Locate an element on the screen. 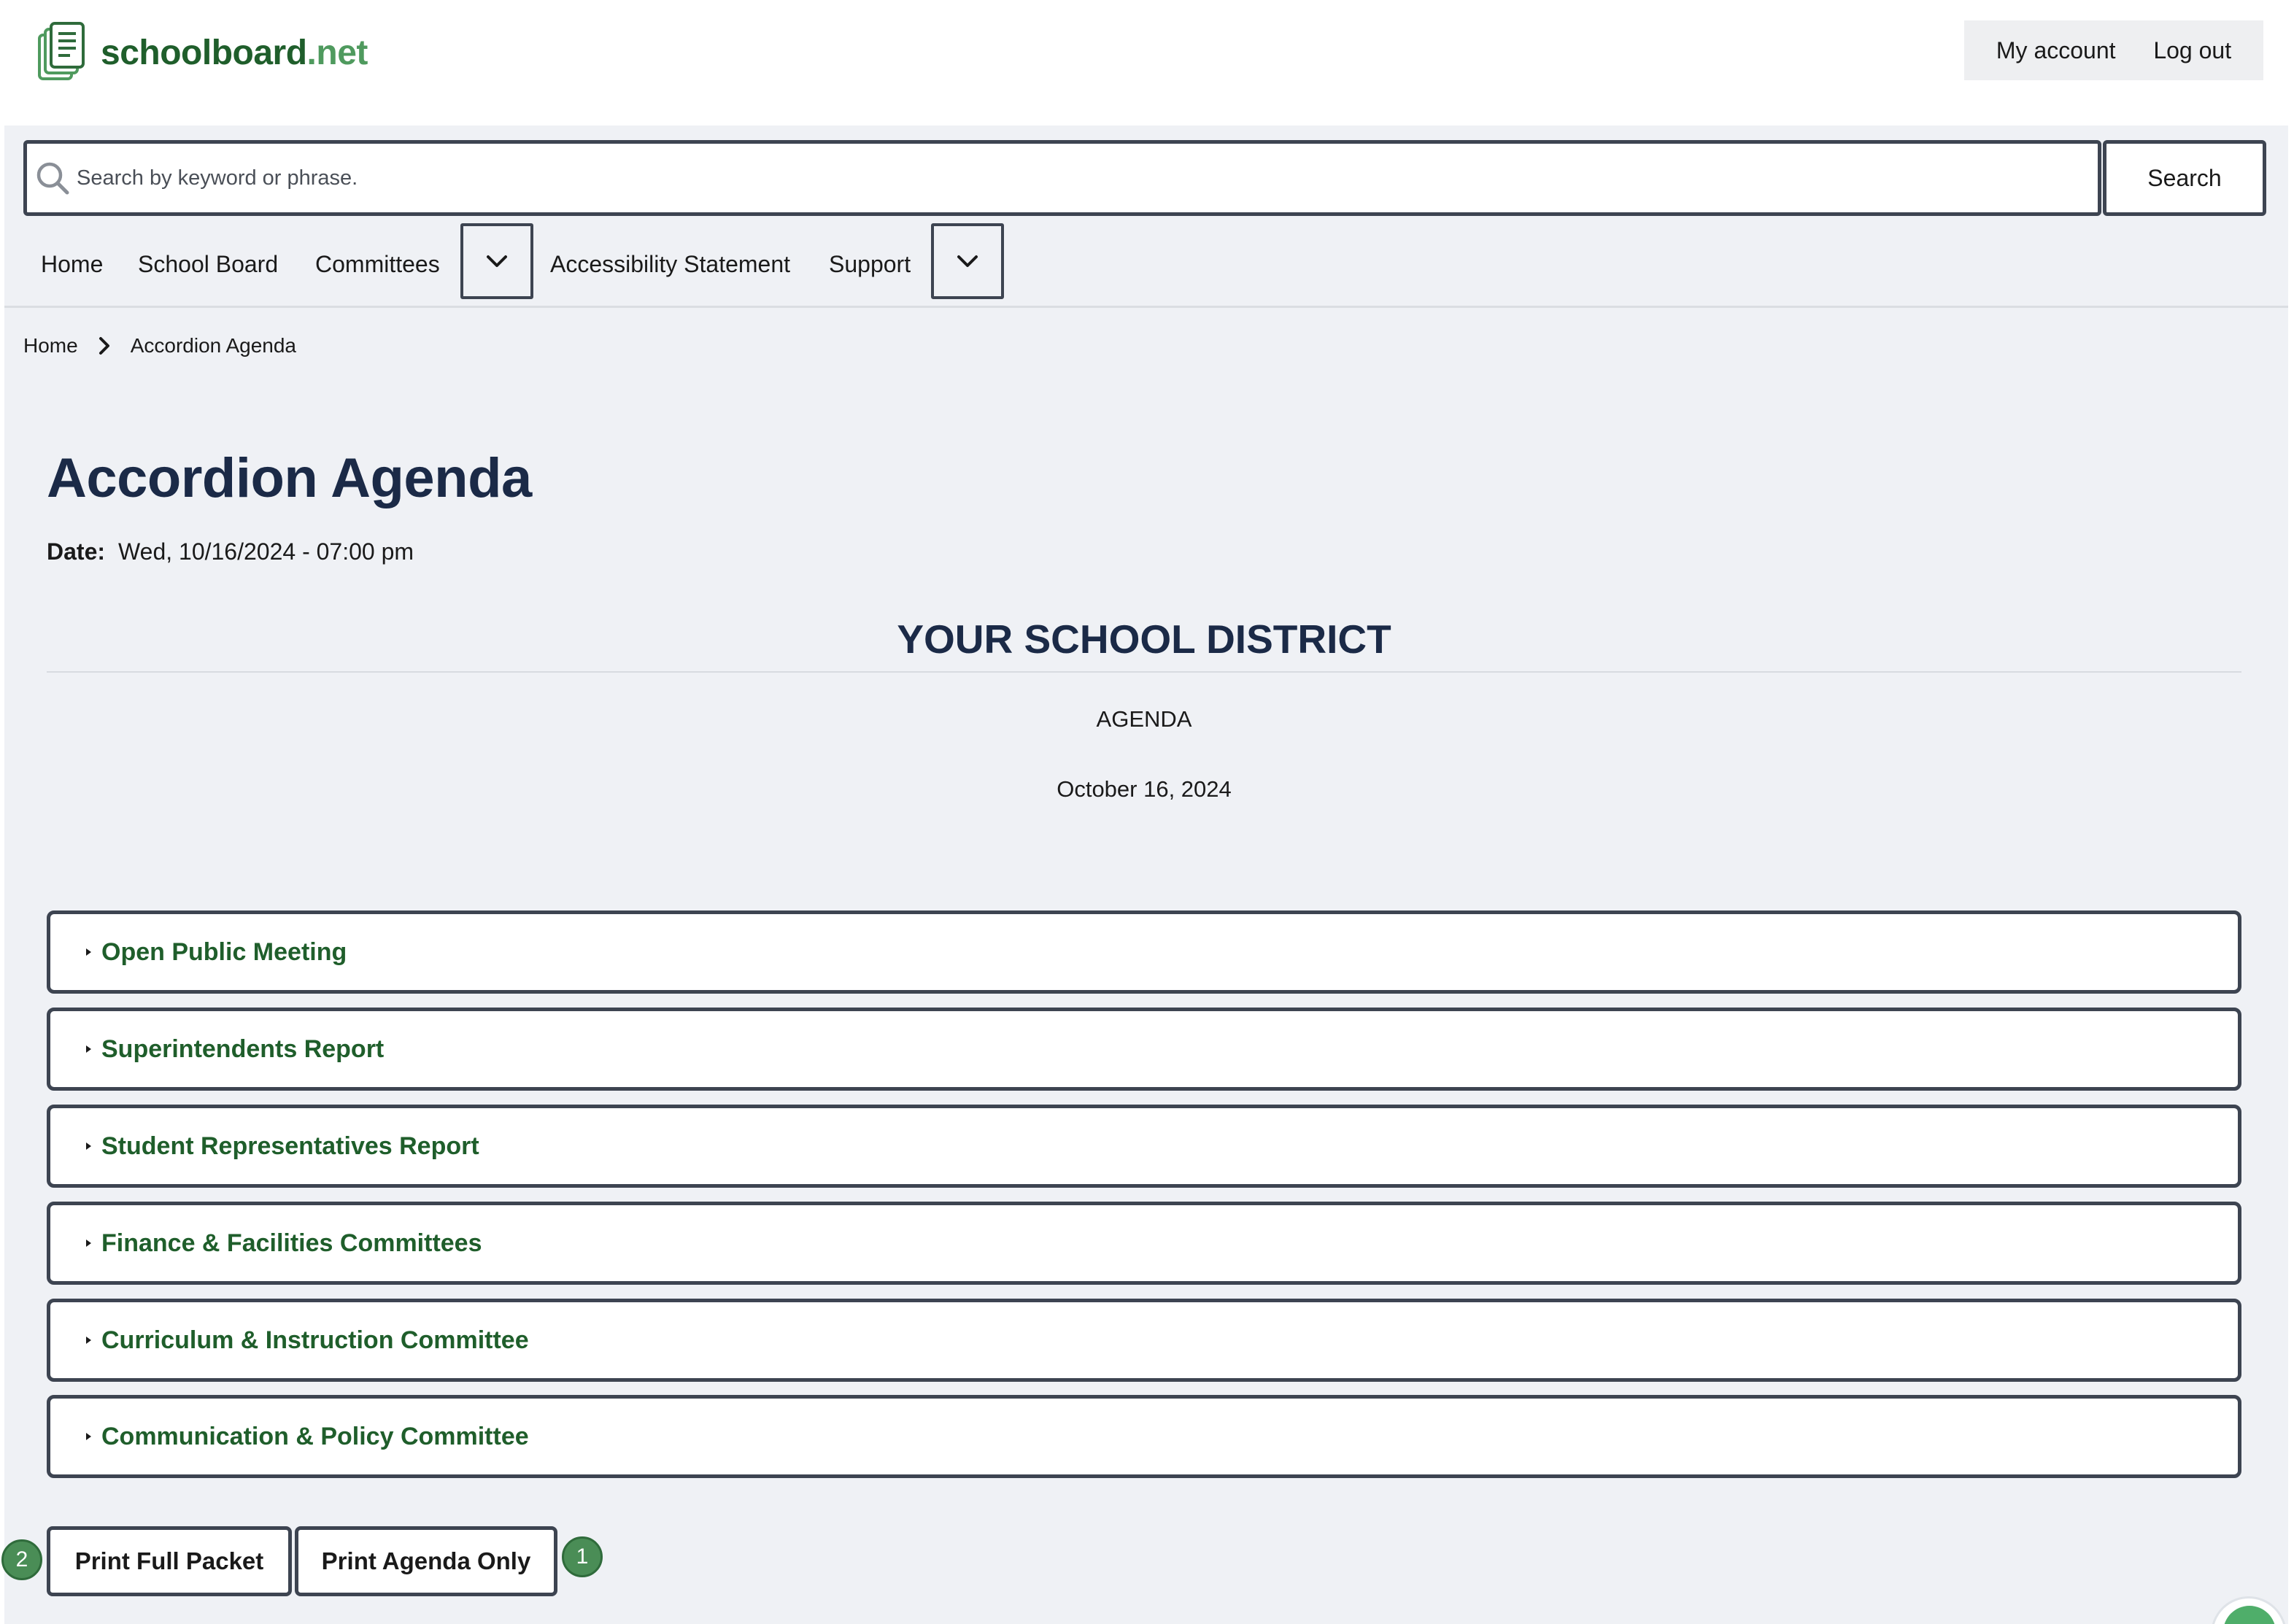 The image size is (2294, 1624). site-header: schoolboard.net My account Log out is located at coordinates (1147, 62).